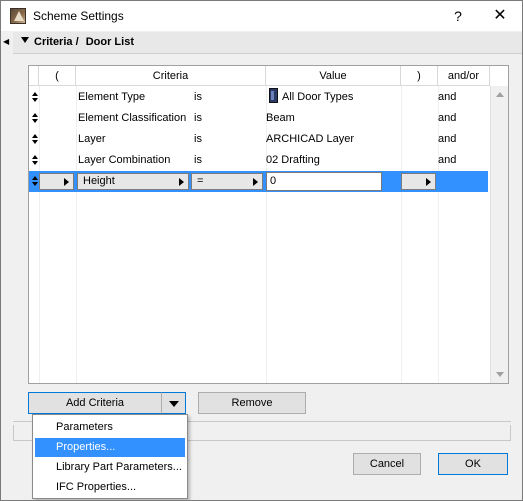 The width and height of the screenshot is (523, 501). I want to click on close-paren-select, so click(418, 181).